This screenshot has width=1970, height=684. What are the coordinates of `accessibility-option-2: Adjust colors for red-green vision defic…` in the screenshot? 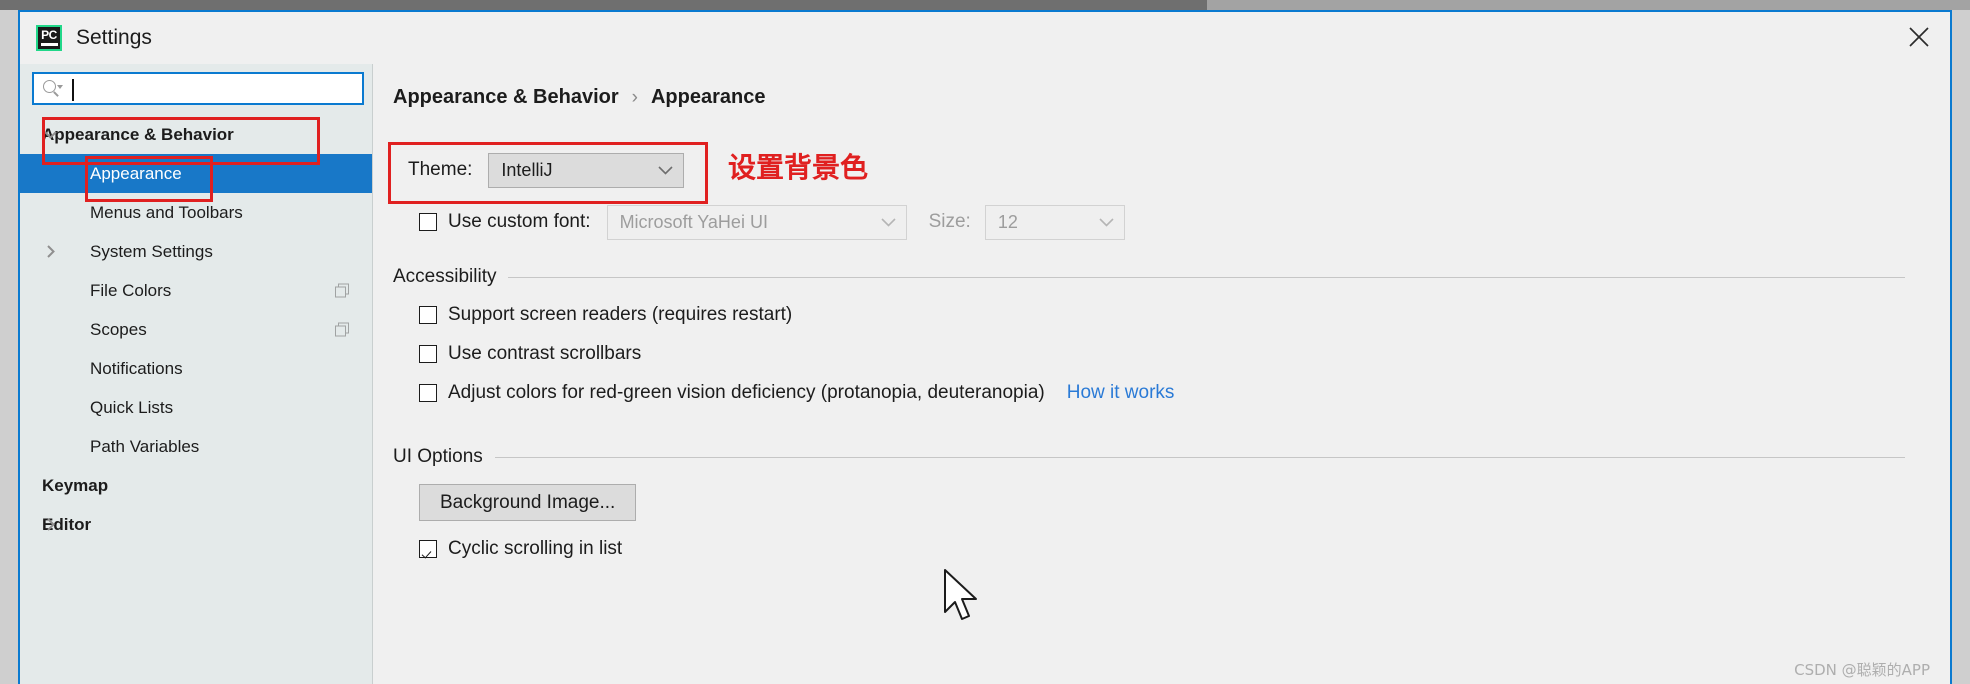 It's located at (796, 393).